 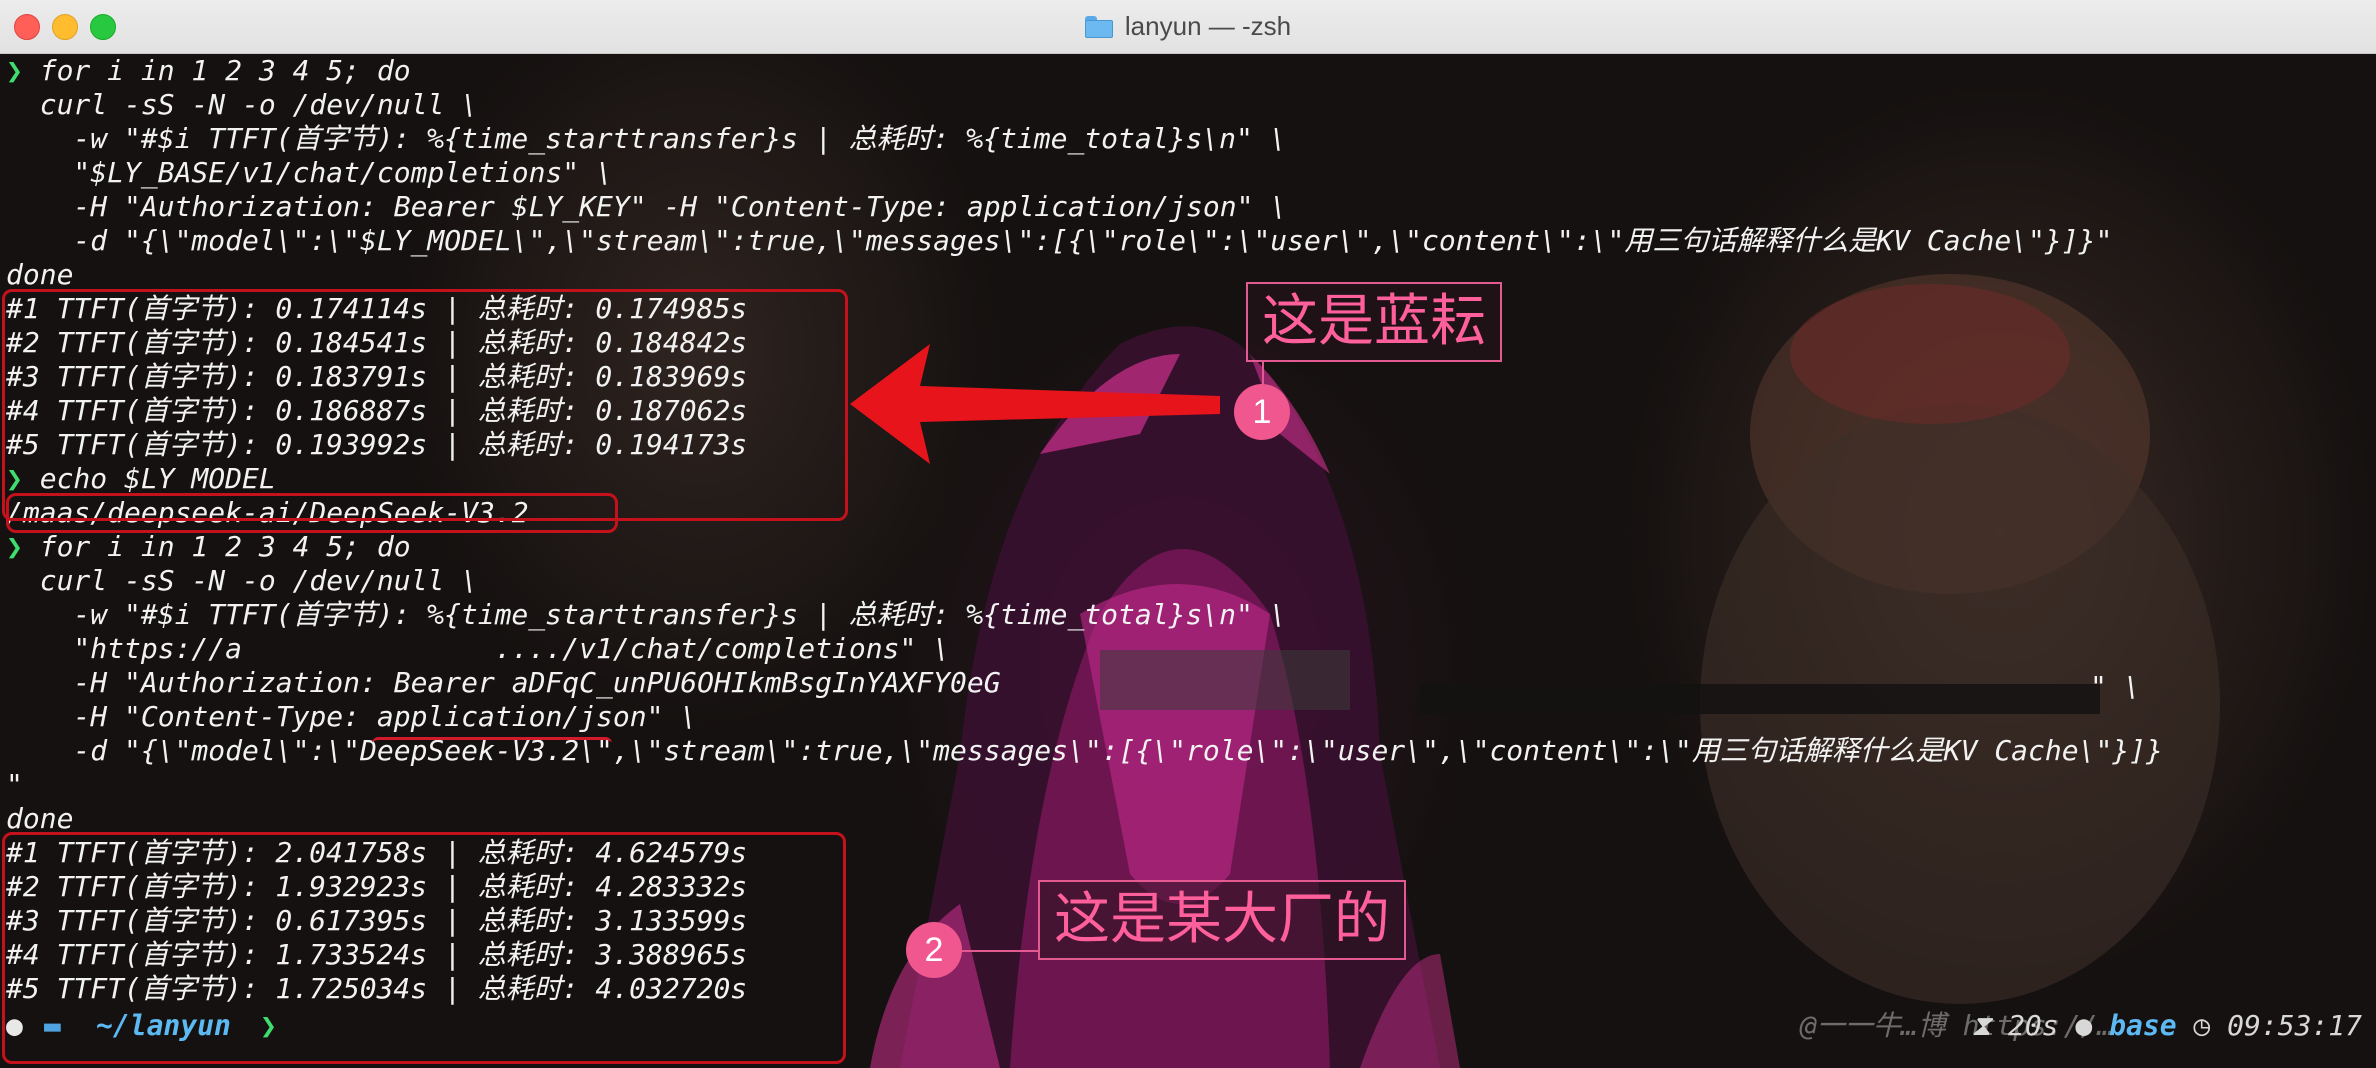 What do you see at coordinates (1374, 322) in the screenshot?
I see `annotation-label-lanyun: 这是蓝耘` at bounding box center [1374, 322].